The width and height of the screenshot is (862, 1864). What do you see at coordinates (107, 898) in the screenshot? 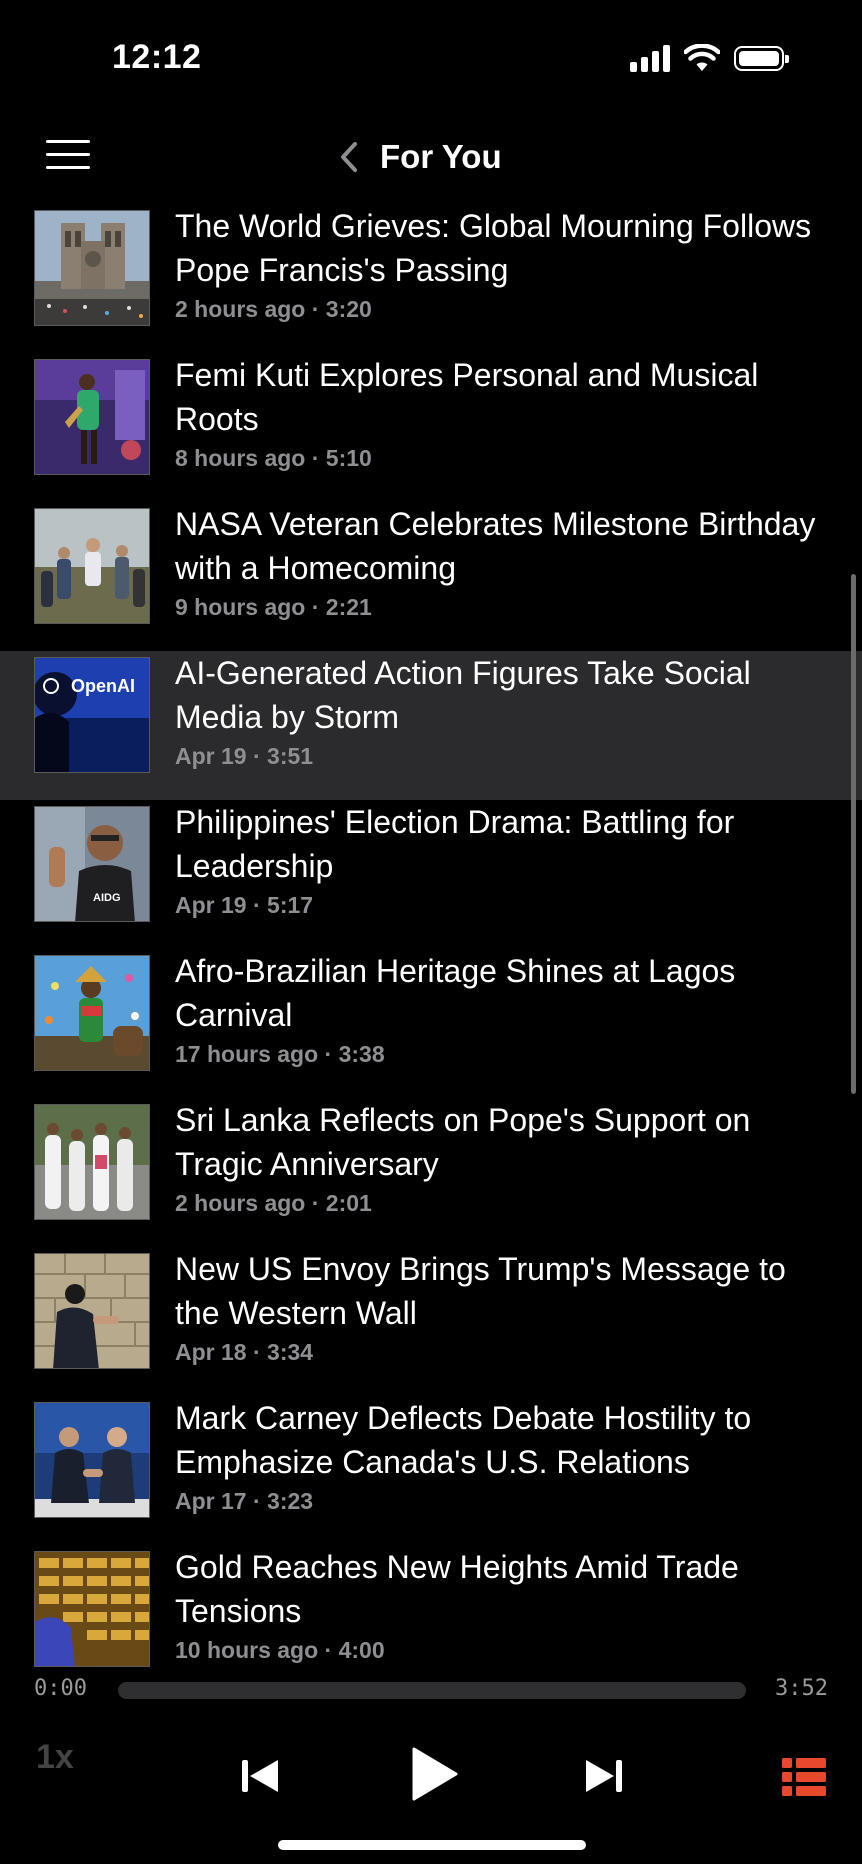
I see `vest-label-text: AIDG` at bounding box center [107, 898].